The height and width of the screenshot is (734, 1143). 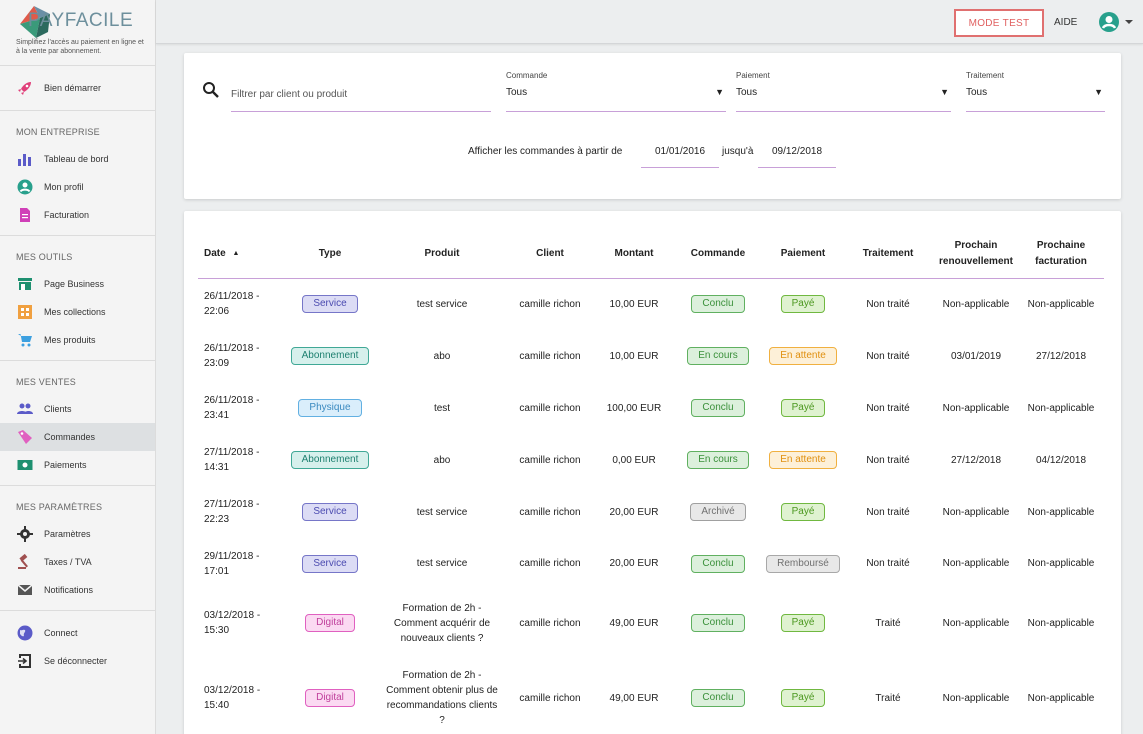 What do you see at coordinates (944, 92) in the screenshot?
I see `caret-down-icon: ▼` at bounding box center [944, 92].